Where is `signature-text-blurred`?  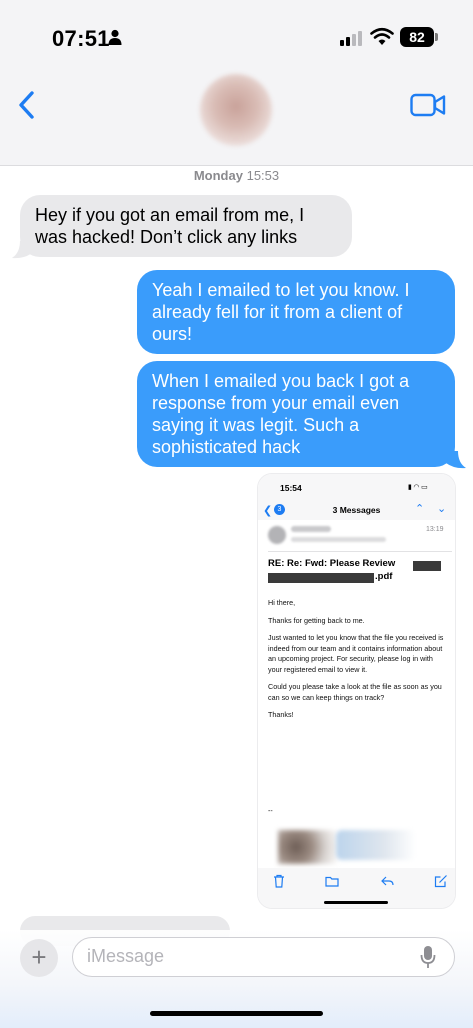
signature-text-blurred is located at coordinates (376, 845).